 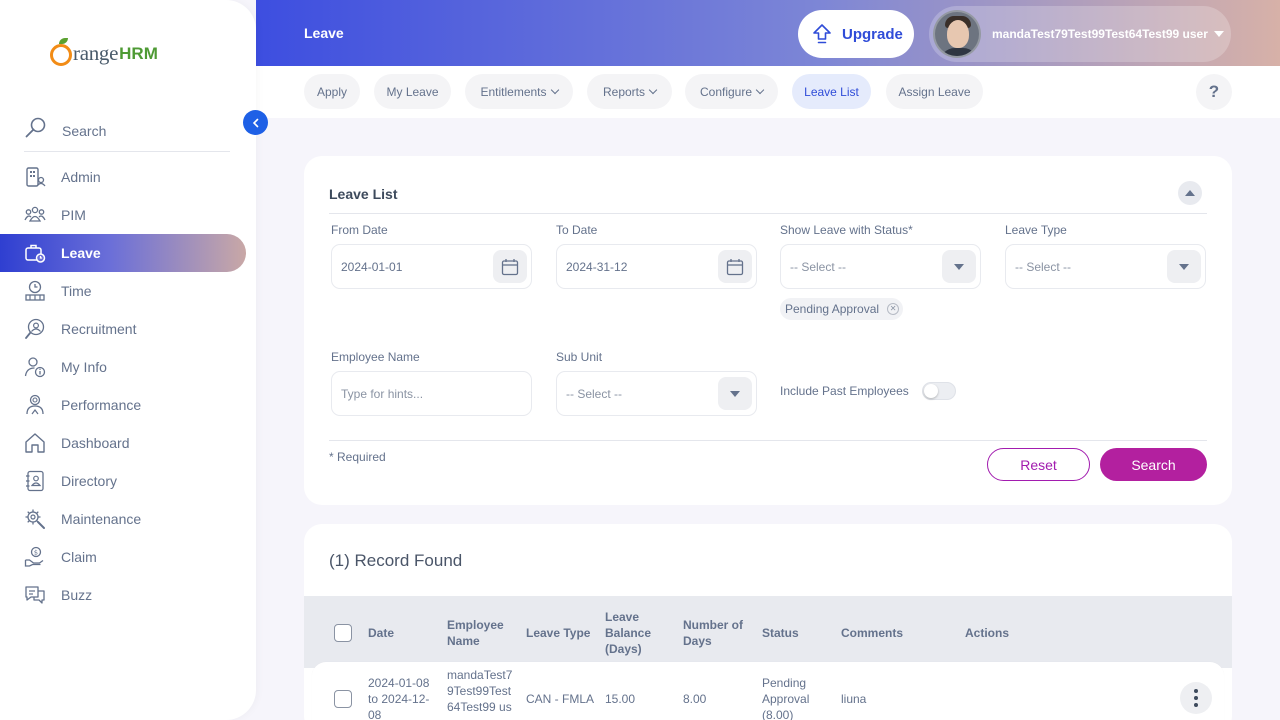 I want to click on sidebar-item-directory: Directory, so click(x=128, y=481).